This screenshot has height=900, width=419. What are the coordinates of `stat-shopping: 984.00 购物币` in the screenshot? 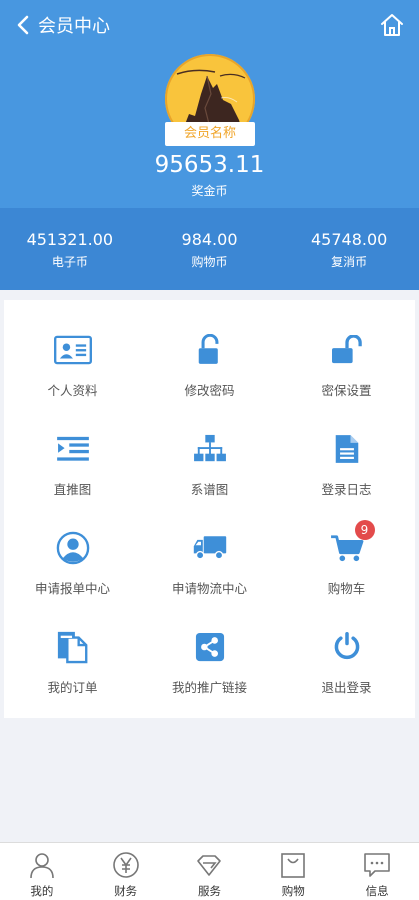 It's located at (210, 249).